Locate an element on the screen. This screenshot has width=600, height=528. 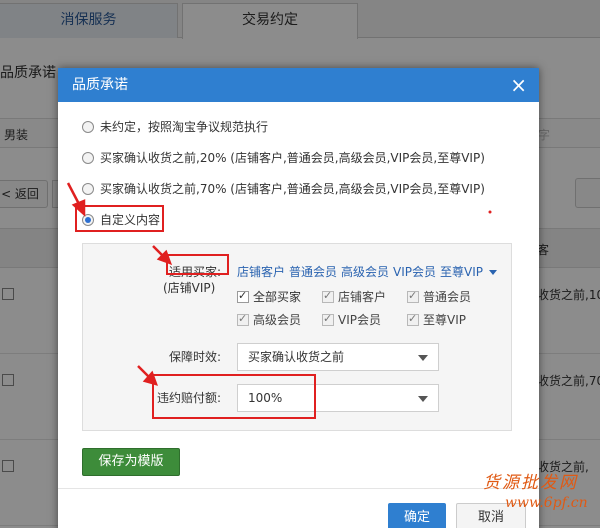
arrow-head-icon is located at coordinates (78, 208).